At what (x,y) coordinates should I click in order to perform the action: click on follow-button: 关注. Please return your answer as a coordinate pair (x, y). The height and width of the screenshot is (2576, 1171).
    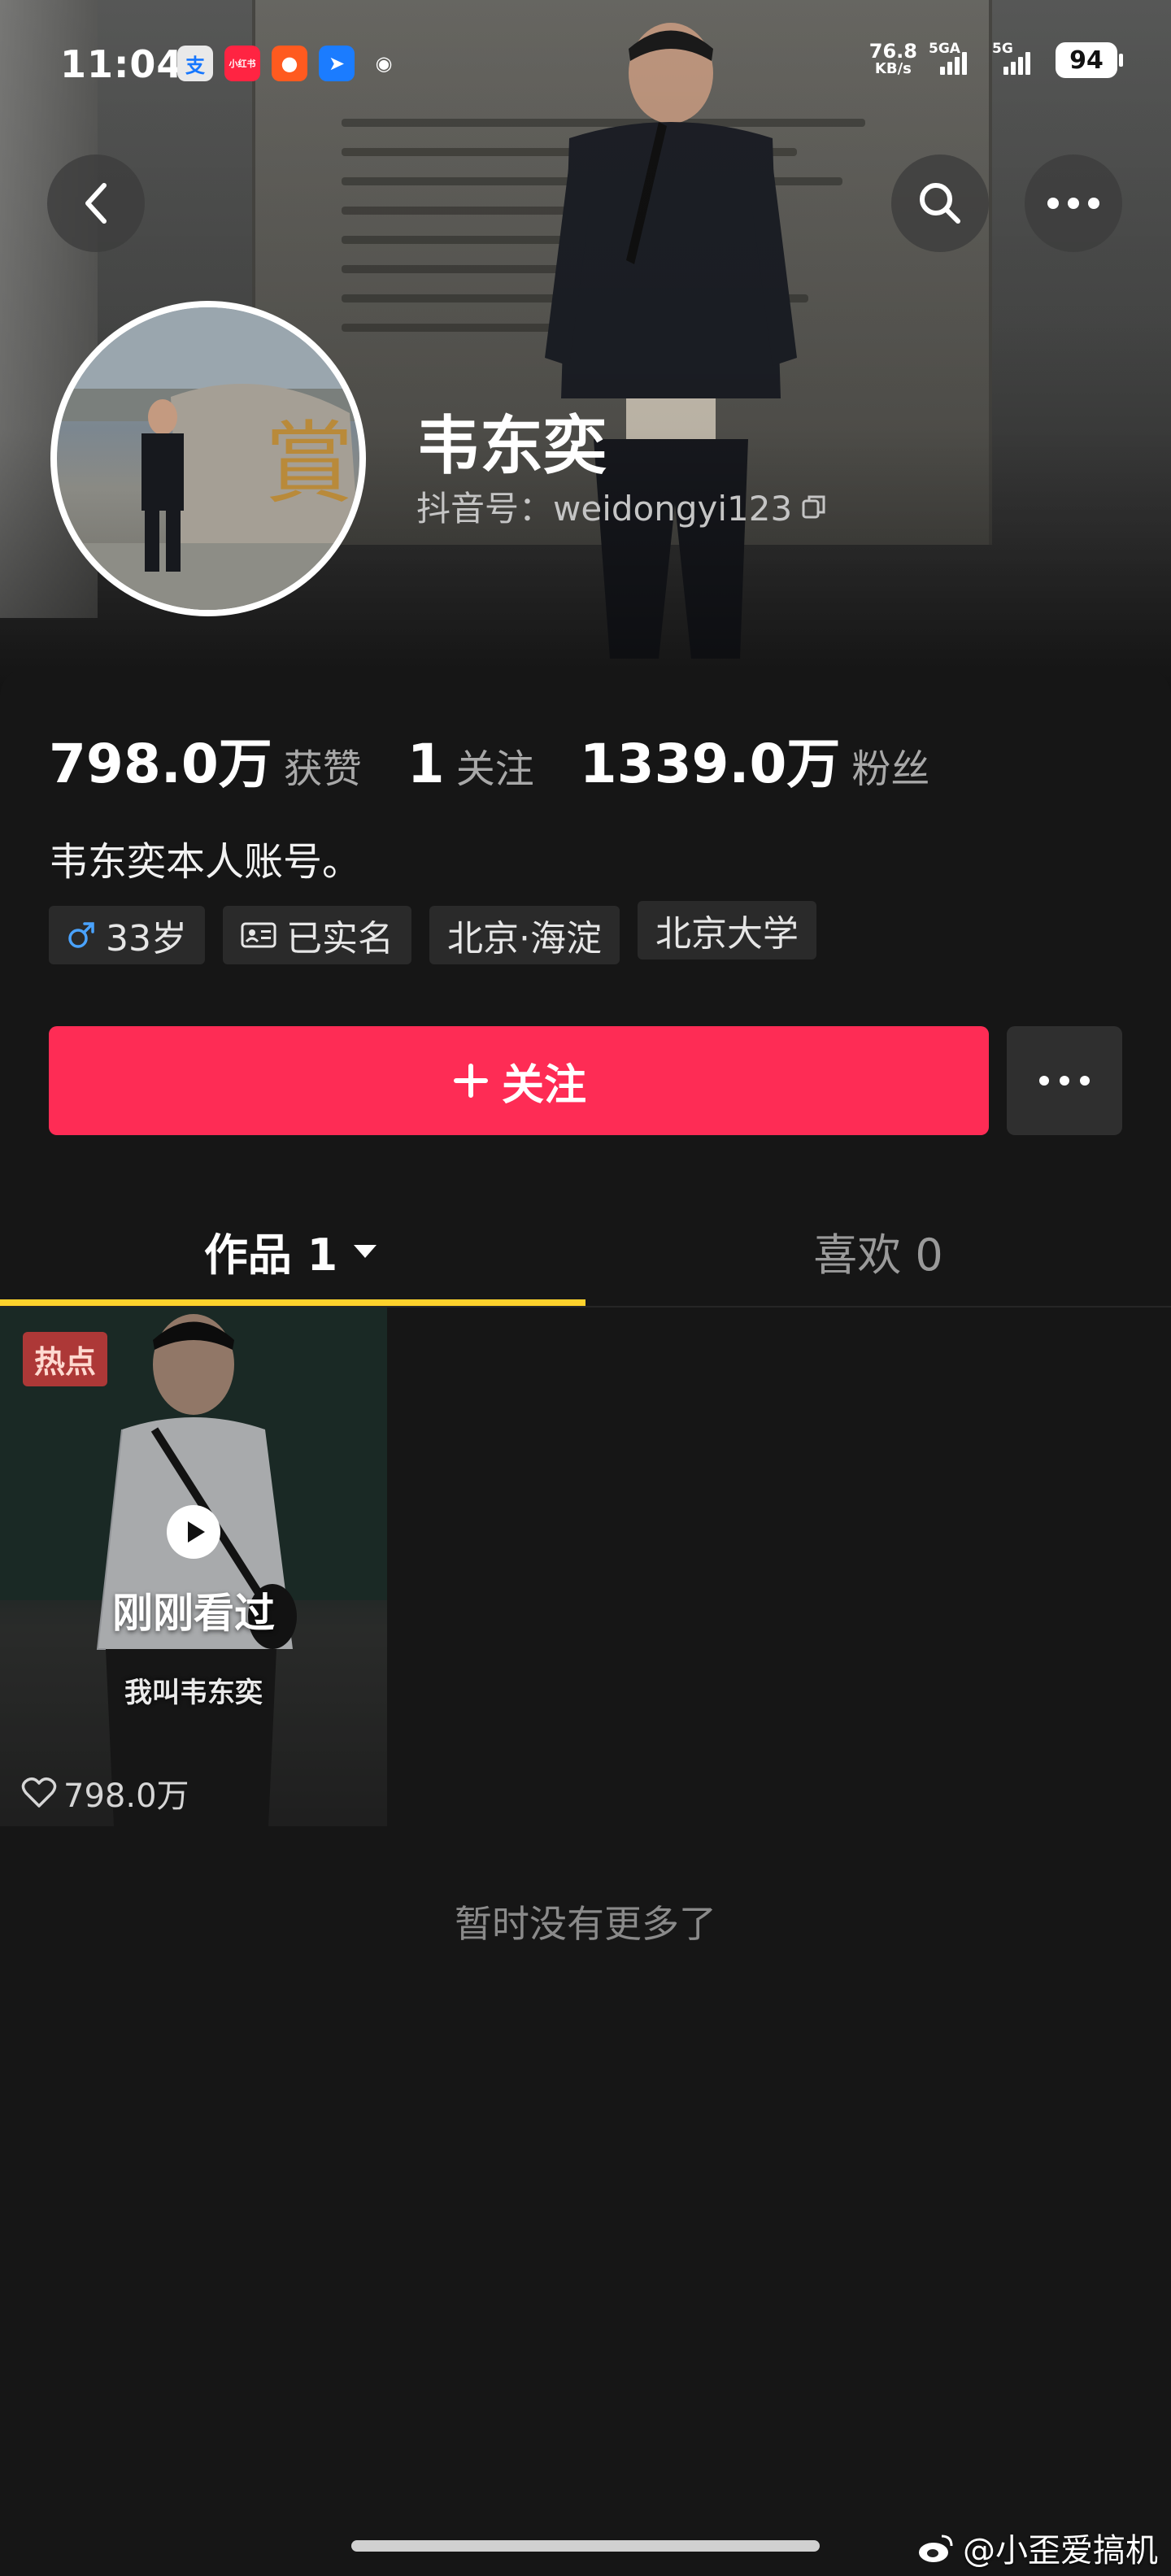
    Looking at the image, I should click on (519, 1080).